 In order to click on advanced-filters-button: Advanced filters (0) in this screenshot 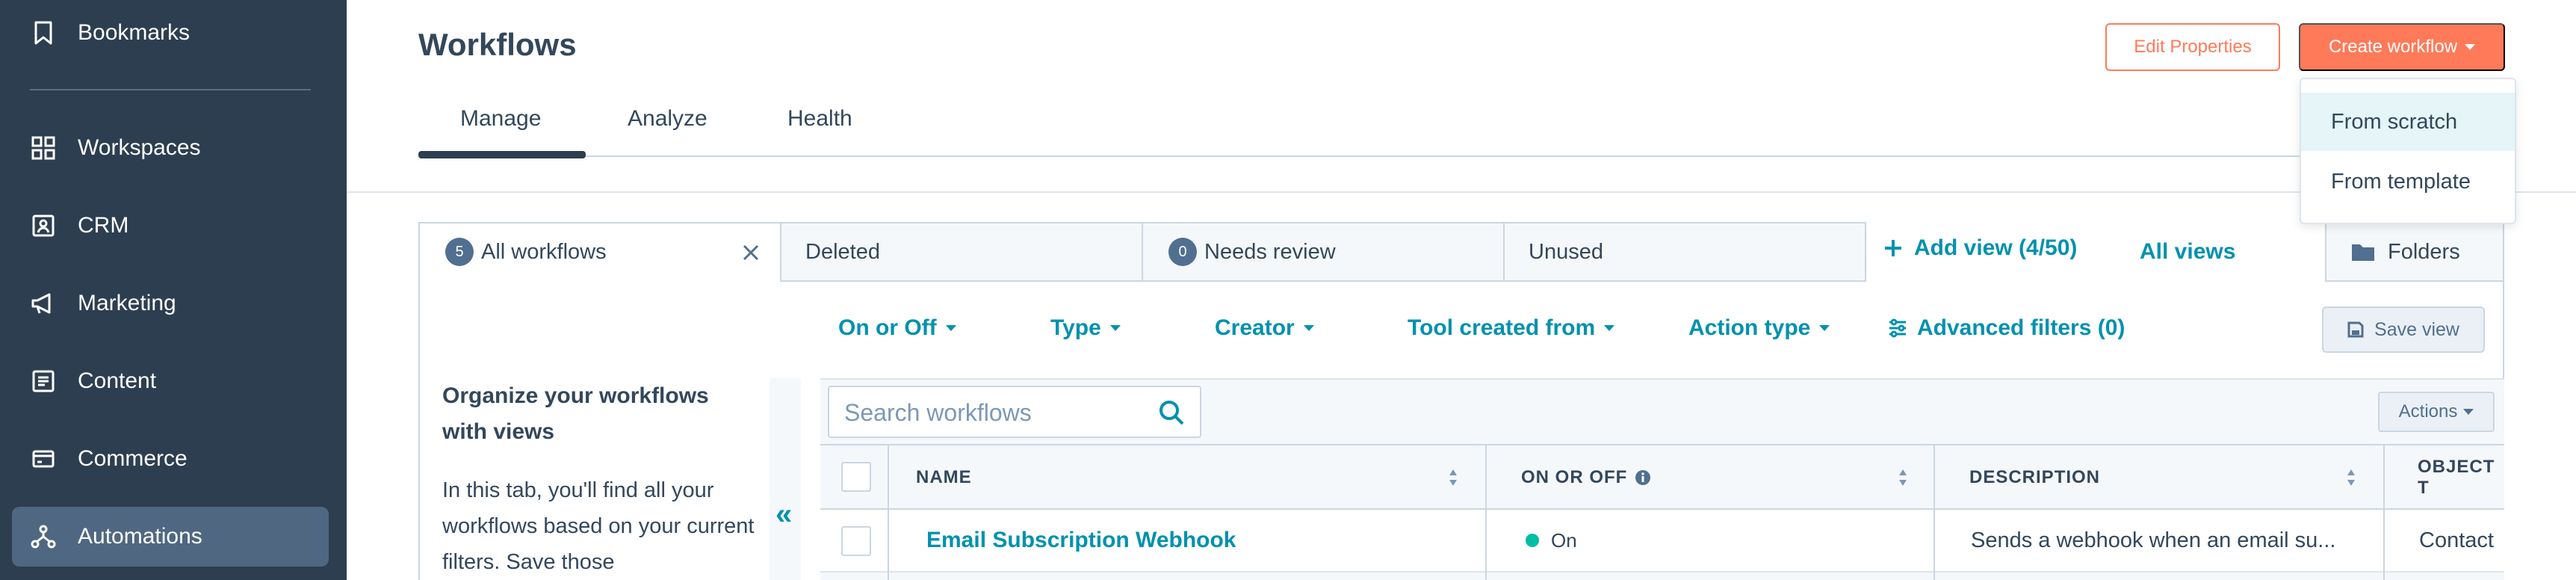, I will do `click(2006, 328)`.